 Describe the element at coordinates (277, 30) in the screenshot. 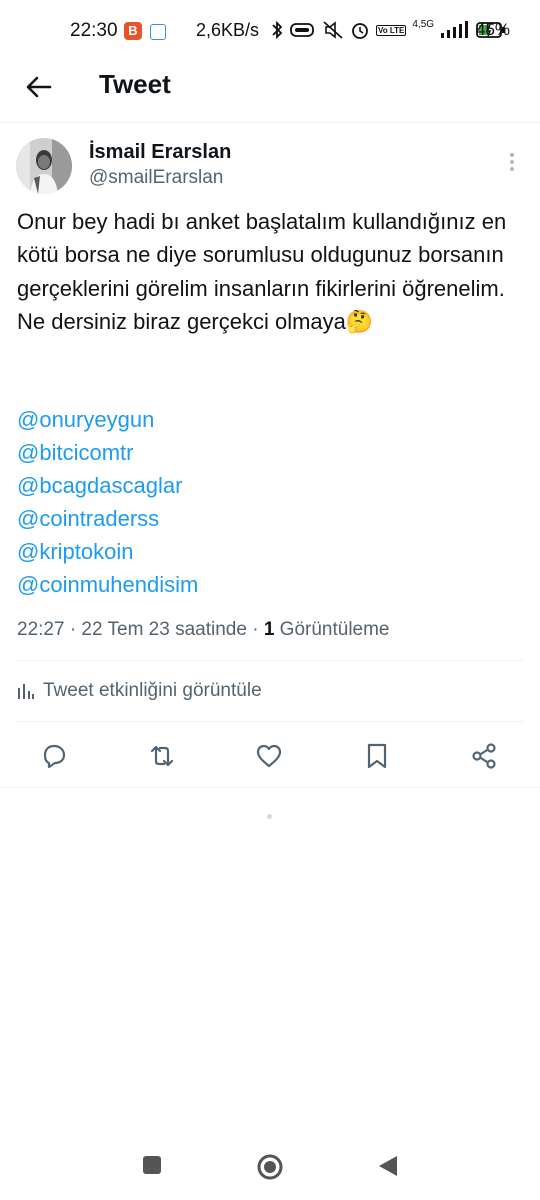

I see `bluetooth-icon` at that location.